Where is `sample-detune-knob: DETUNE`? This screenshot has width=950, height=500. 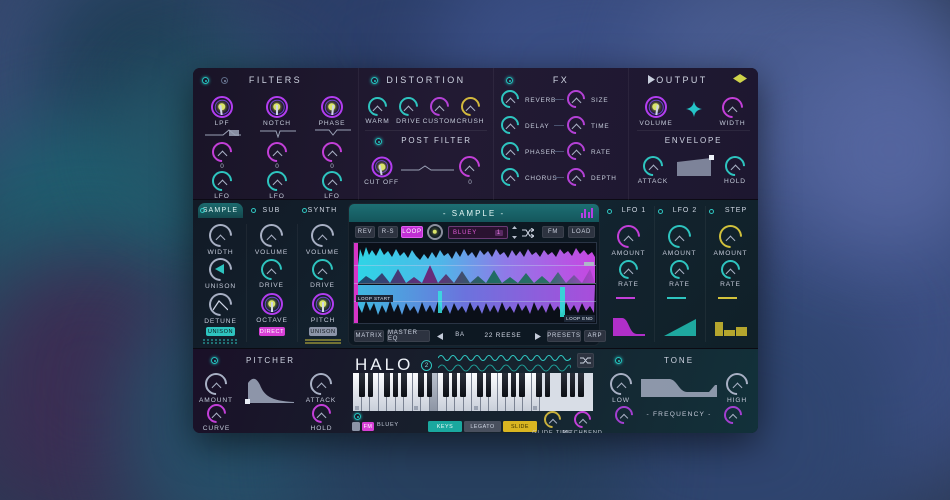 sample-detune-knob: DETUNE is located at coordinates (220, 306).